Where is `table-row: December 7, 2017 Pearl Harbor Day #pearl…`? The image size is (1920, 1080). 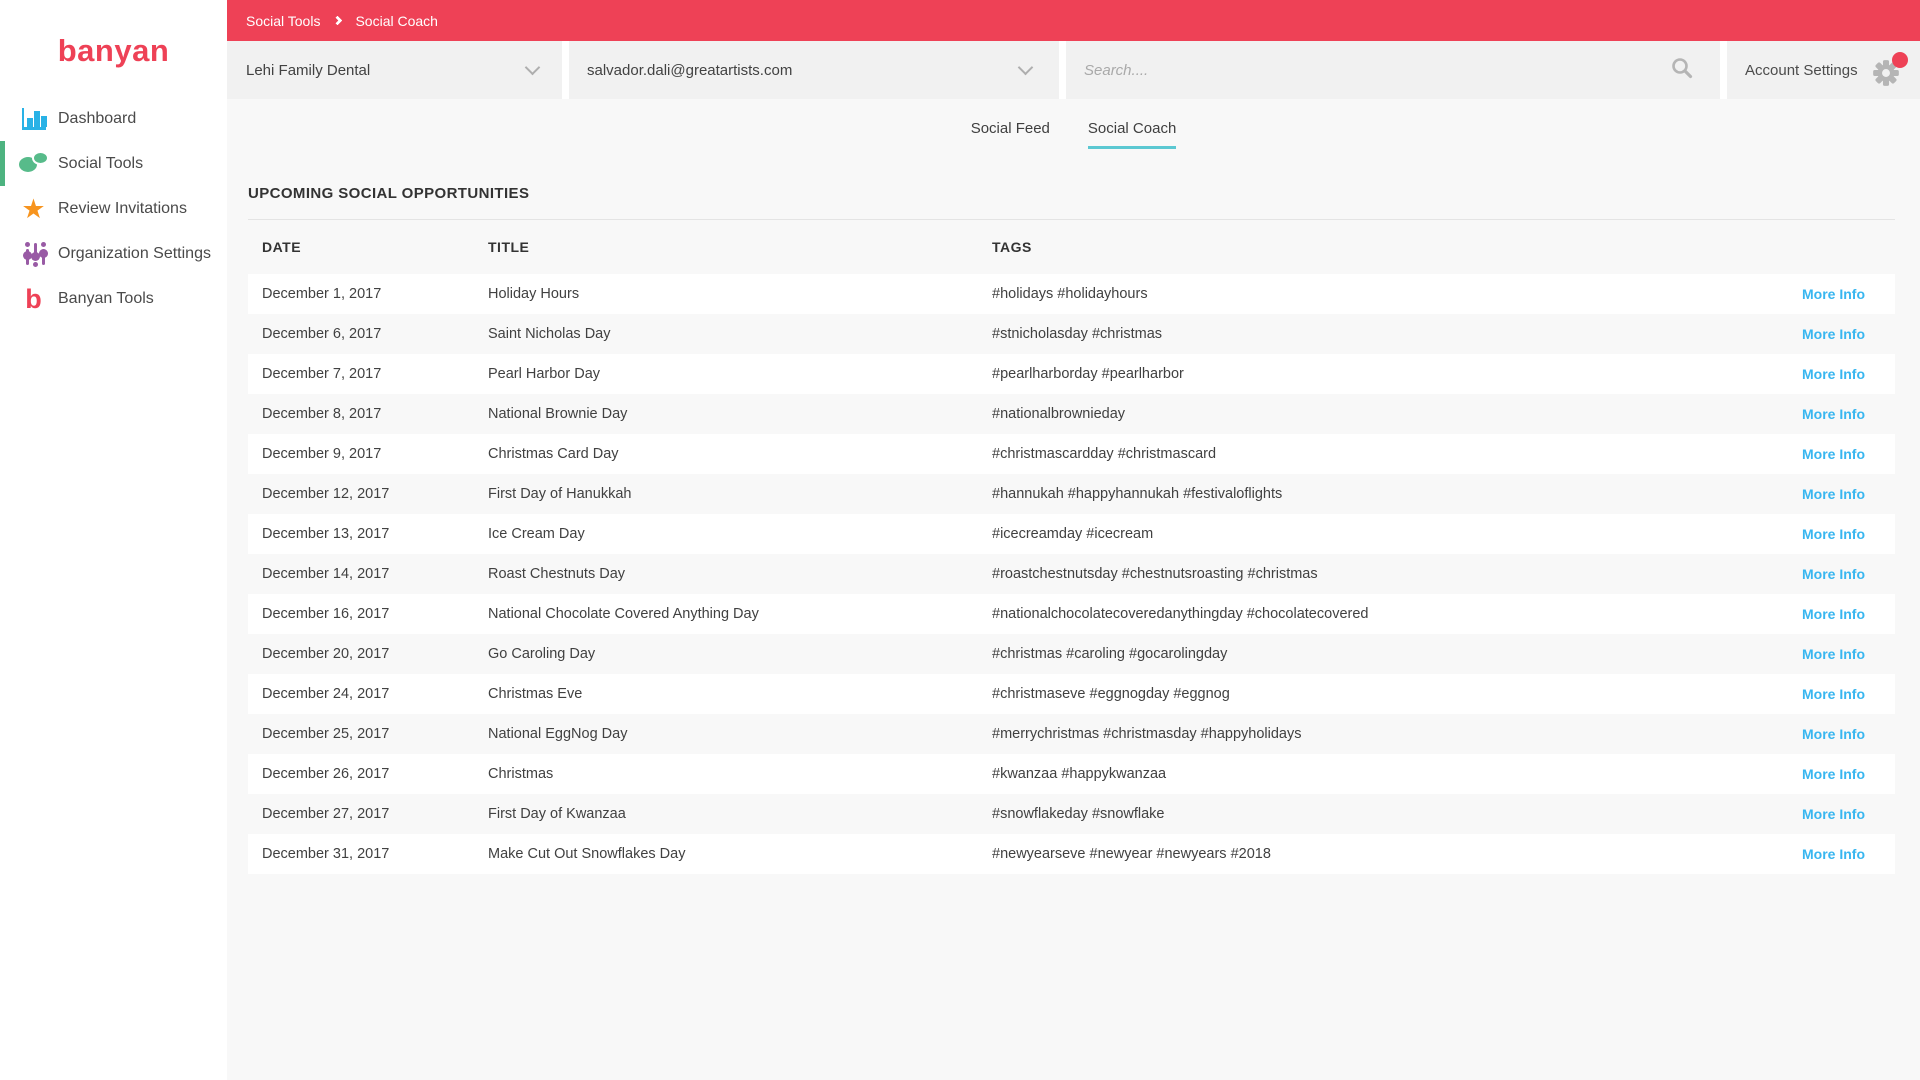
table-row: December 7, 2017 Pearl Harbor Day #pearl… is located at coordinates (1071, 374).